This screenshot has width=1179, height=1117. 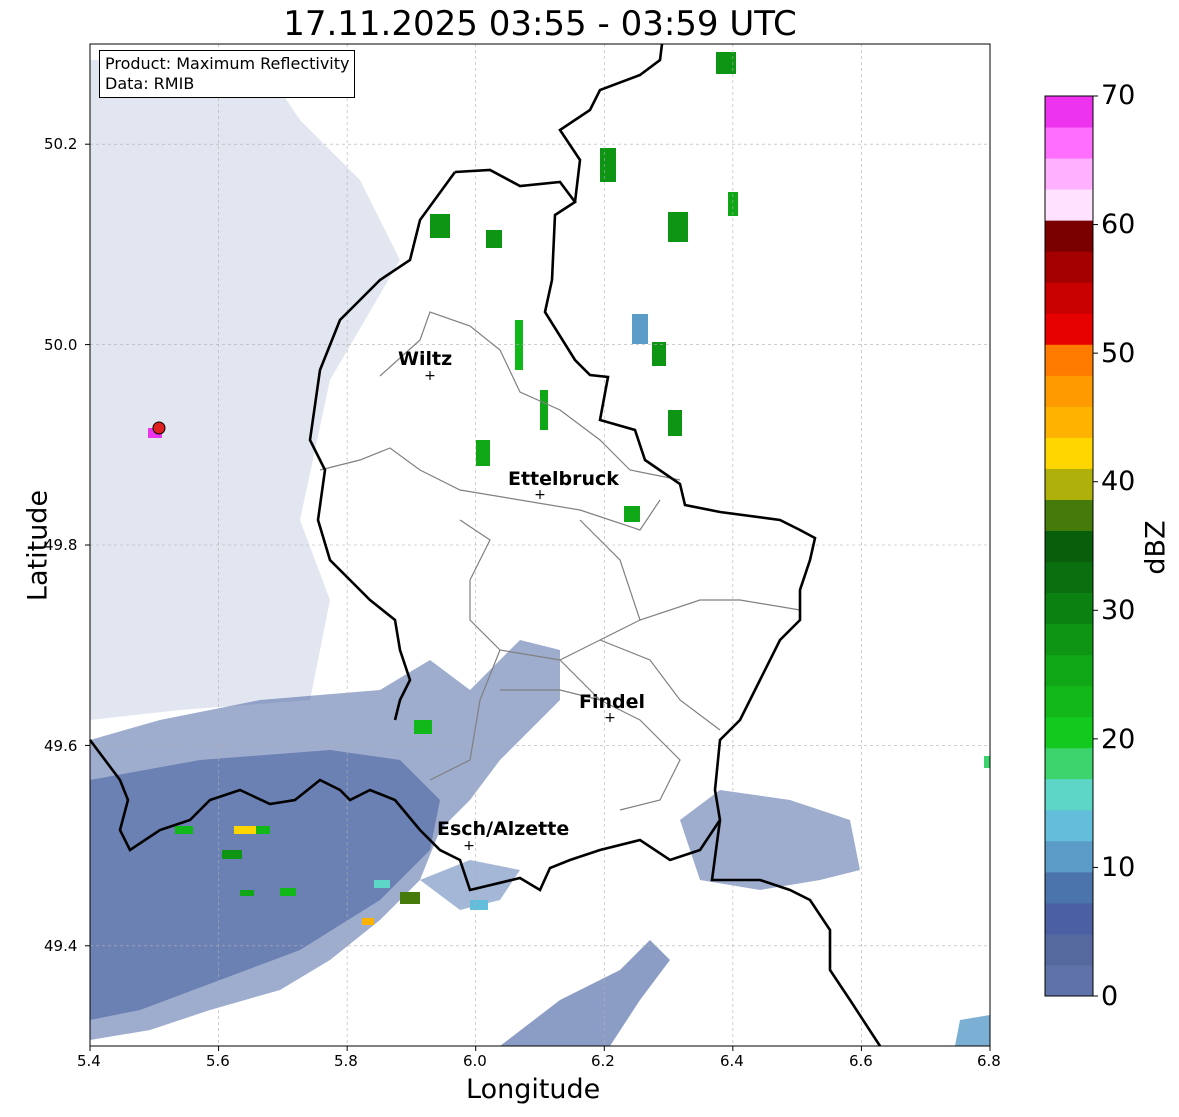 What do you see at coordinates (1118, 353) in the screenshot?
I see `colorbar-tick-label: 50` at bounding box center [1118, 353].